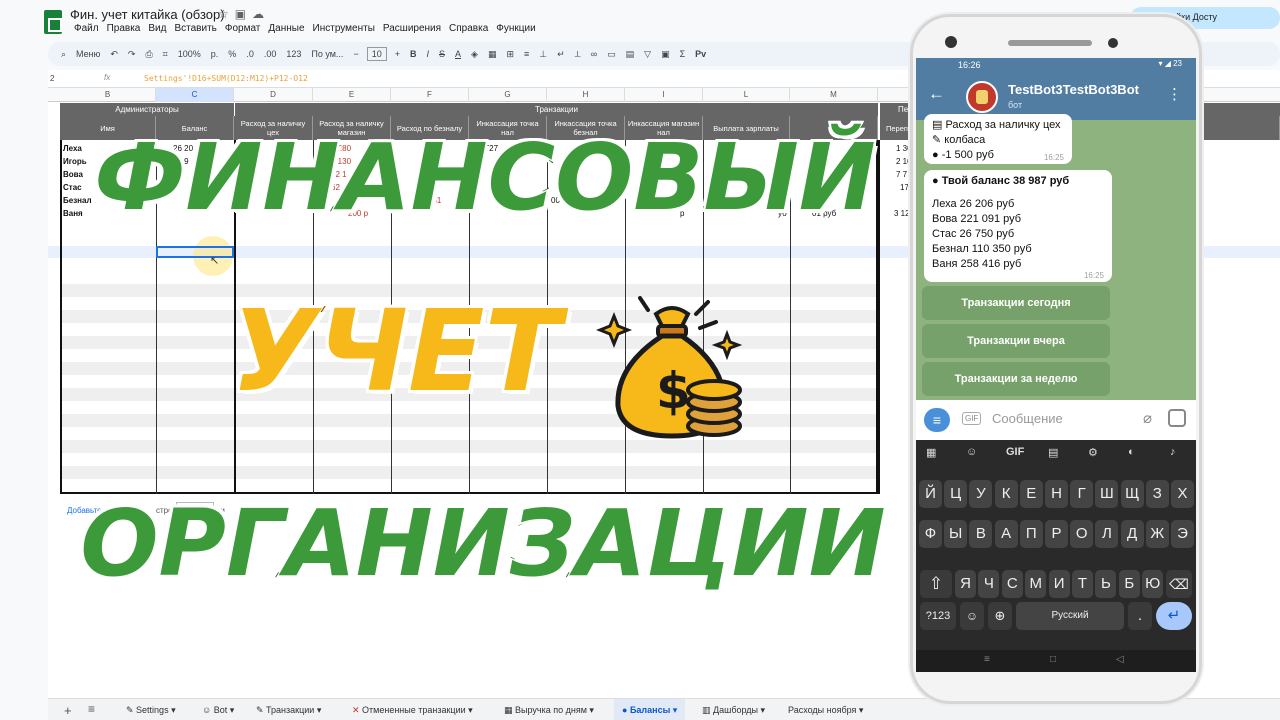  I want to click on col-b: B, so click(108, 95).